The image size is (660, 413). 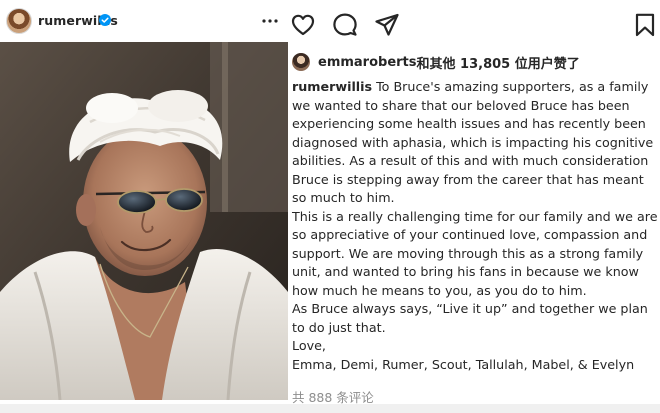 What do you see at coordinates (387, 25) in the screenshot?
I see `send-icon` at bounding box center [387, 25].